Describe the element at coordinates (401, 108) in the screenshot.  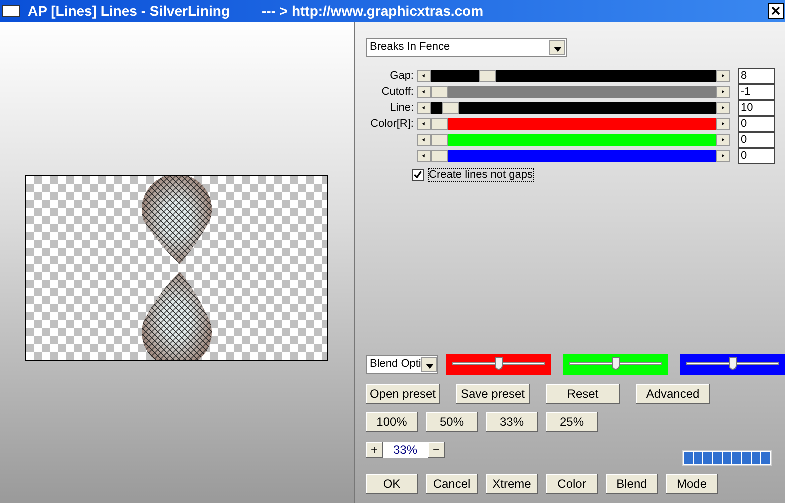
I see `slider-label: Line:` at that location.